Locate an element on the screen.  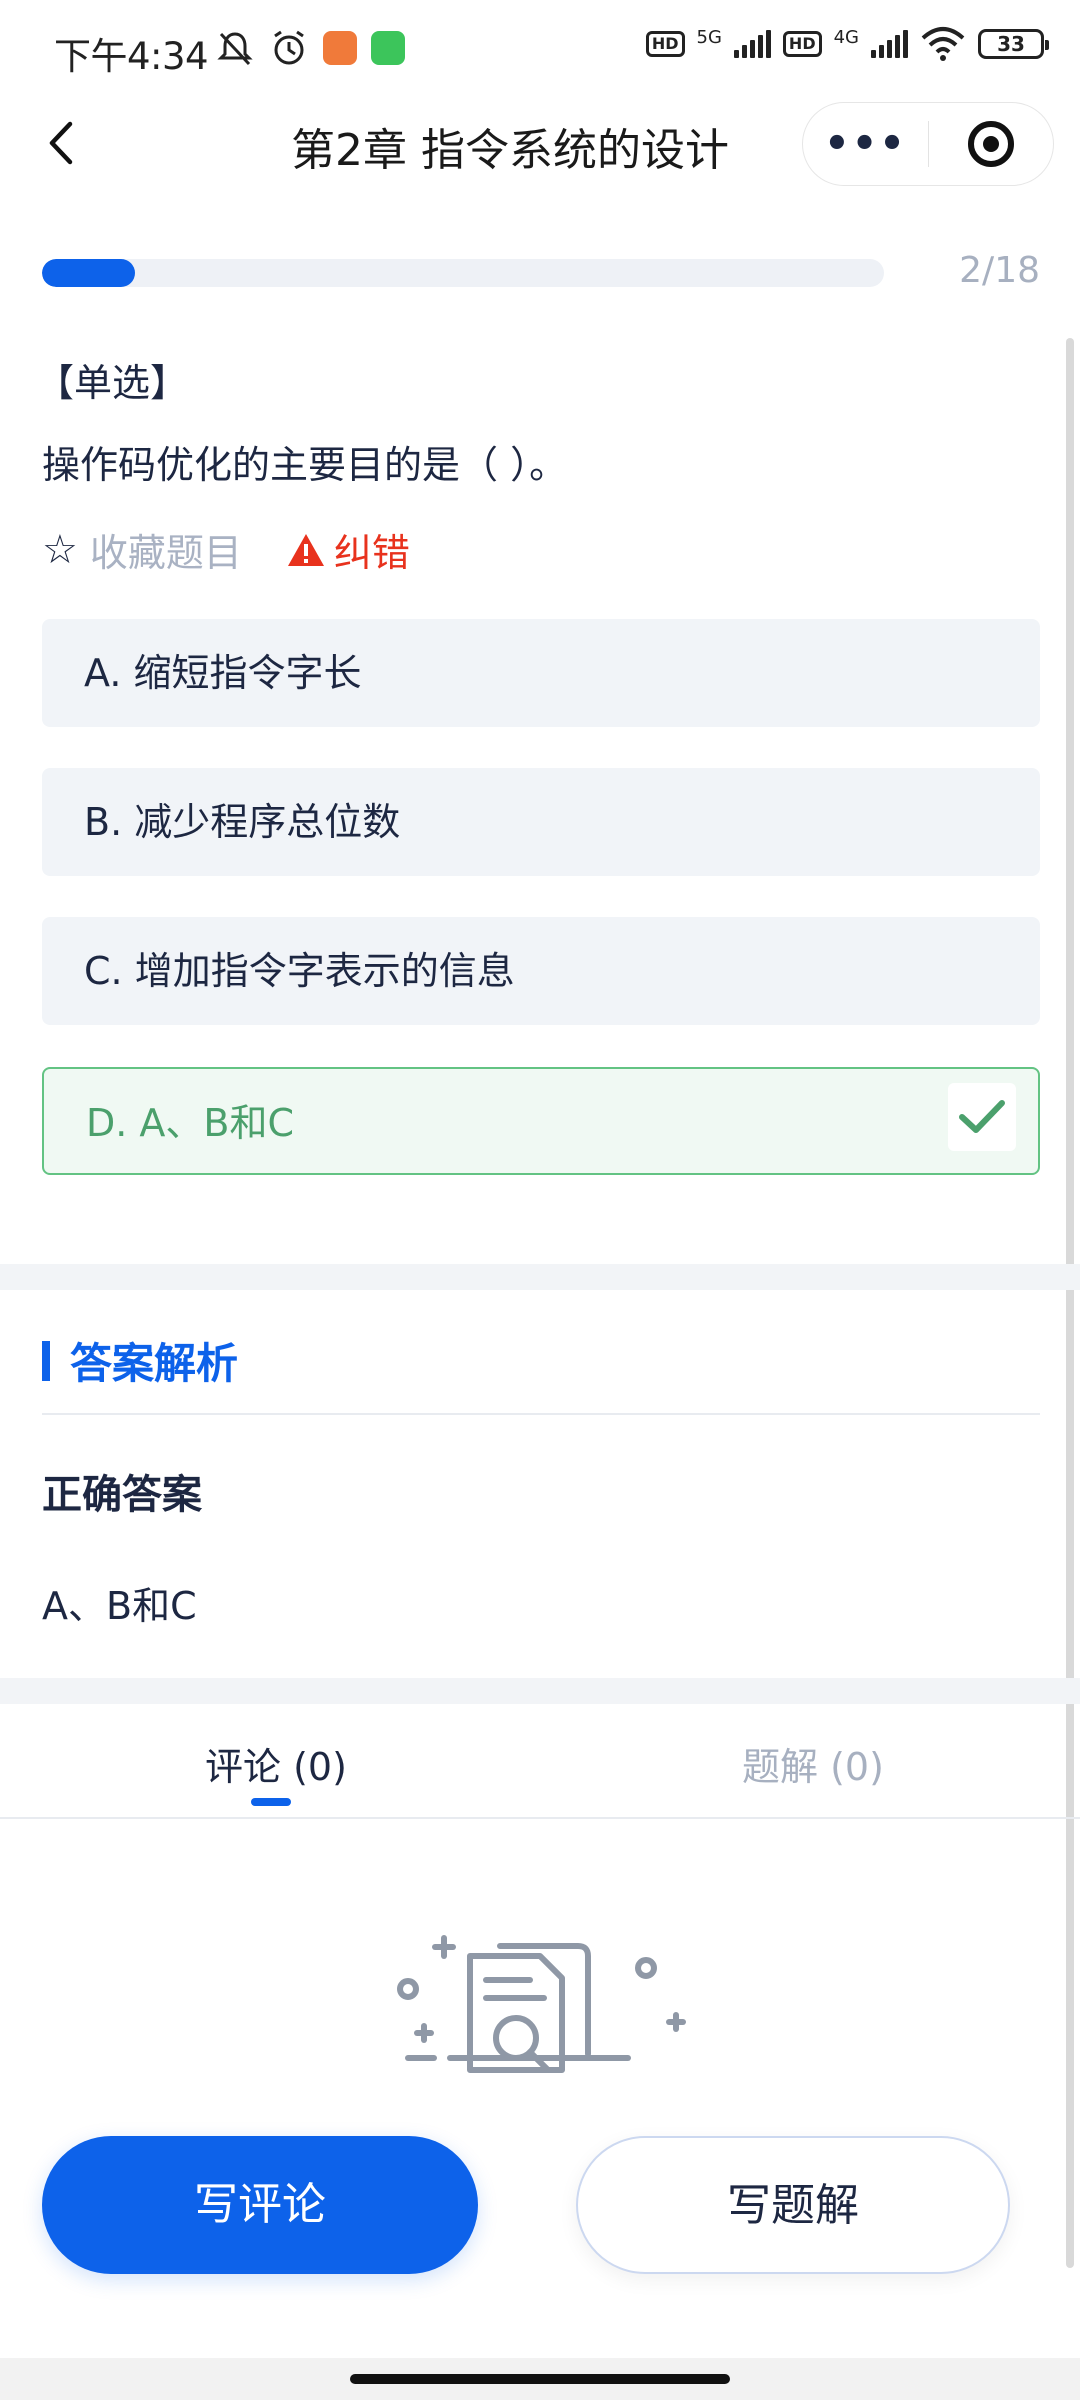
favorite-label: 收藏题目 is located at coordinates (165, 553).